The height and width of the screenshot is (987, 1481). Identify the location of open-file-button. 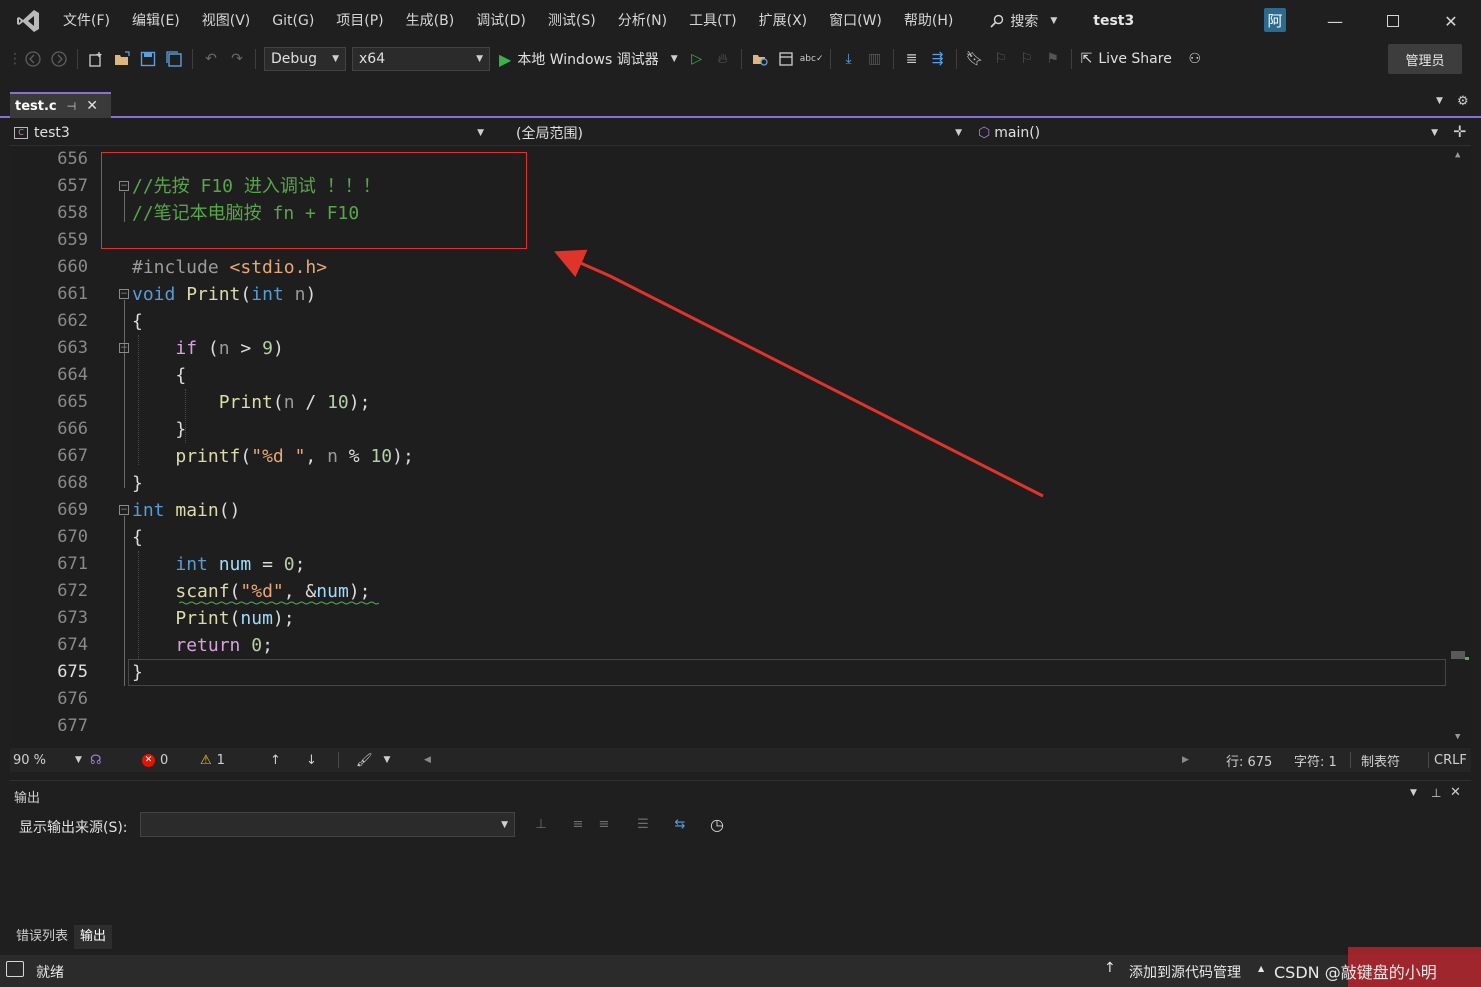
(122, 59).